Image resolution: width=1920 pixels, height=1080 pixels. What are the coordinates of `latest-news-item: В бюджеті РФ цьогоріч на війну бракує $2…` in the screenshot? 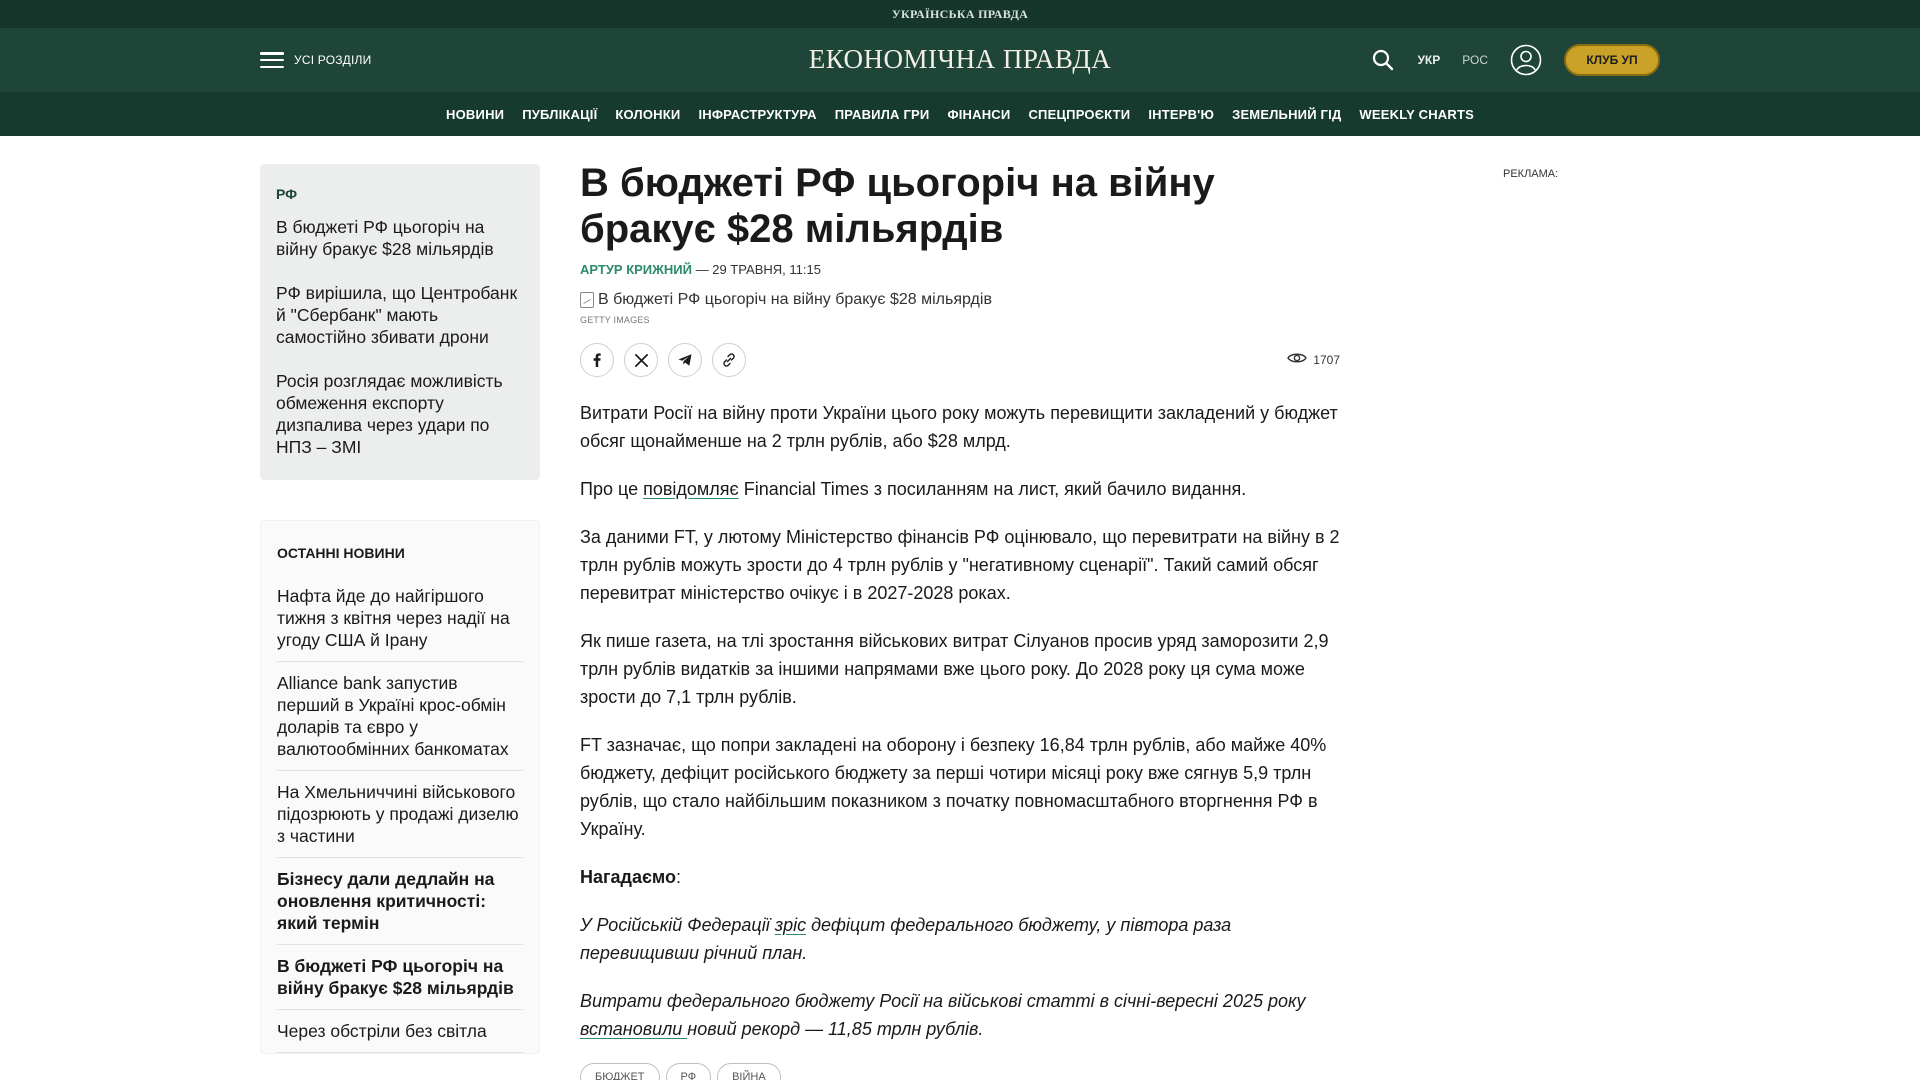 It's located at (400, 977).